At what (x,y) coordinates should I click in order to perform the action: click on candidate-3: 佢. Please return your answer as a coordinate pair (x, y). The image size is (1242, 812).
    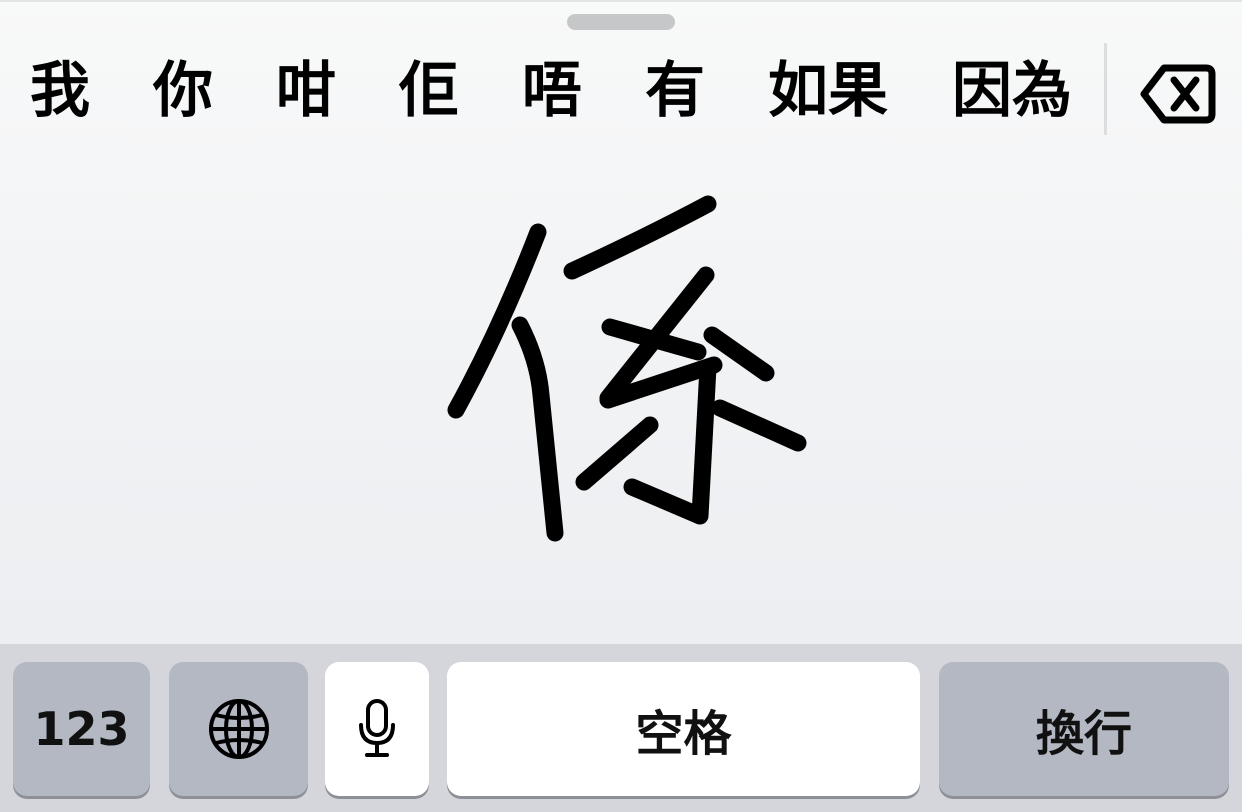
    Looking at the image, I should click on (429, 91).